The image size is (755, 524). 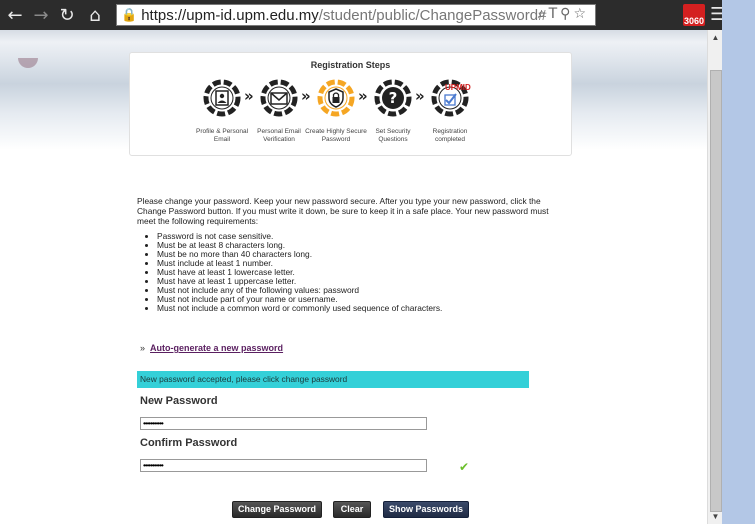 I want to click on profile-card-icon, so click(x=222, y=98).